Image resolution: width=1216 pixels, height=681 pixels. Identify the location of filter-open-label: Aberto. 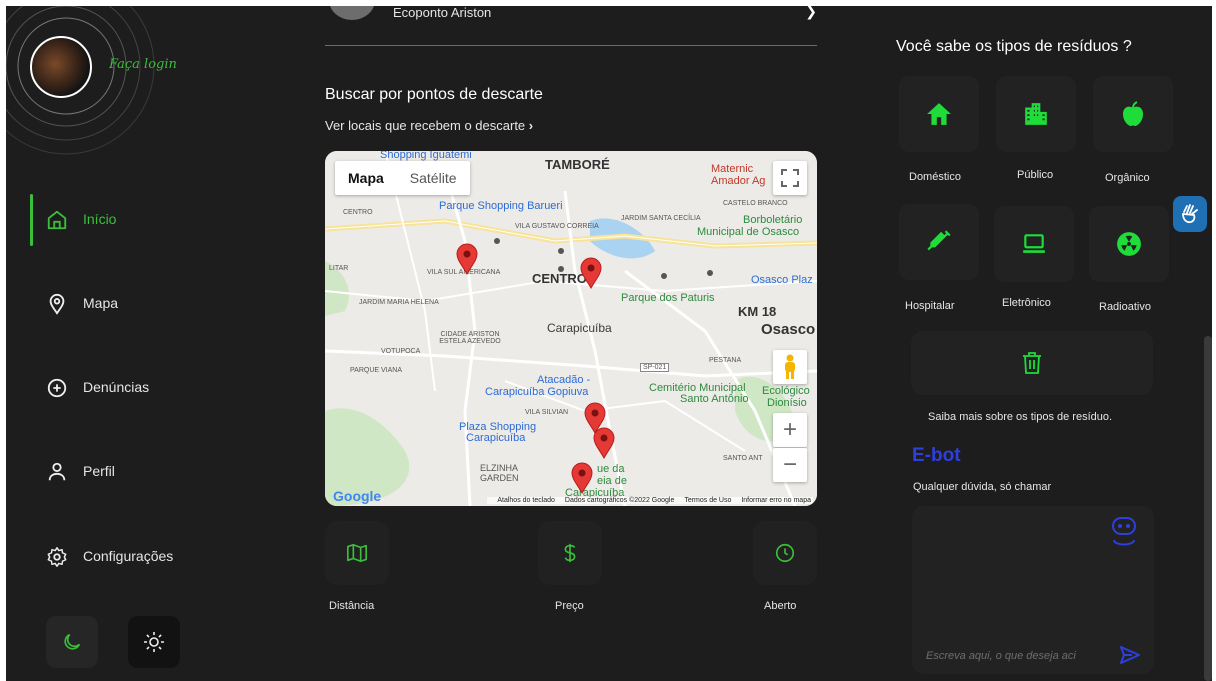
(780, 606).